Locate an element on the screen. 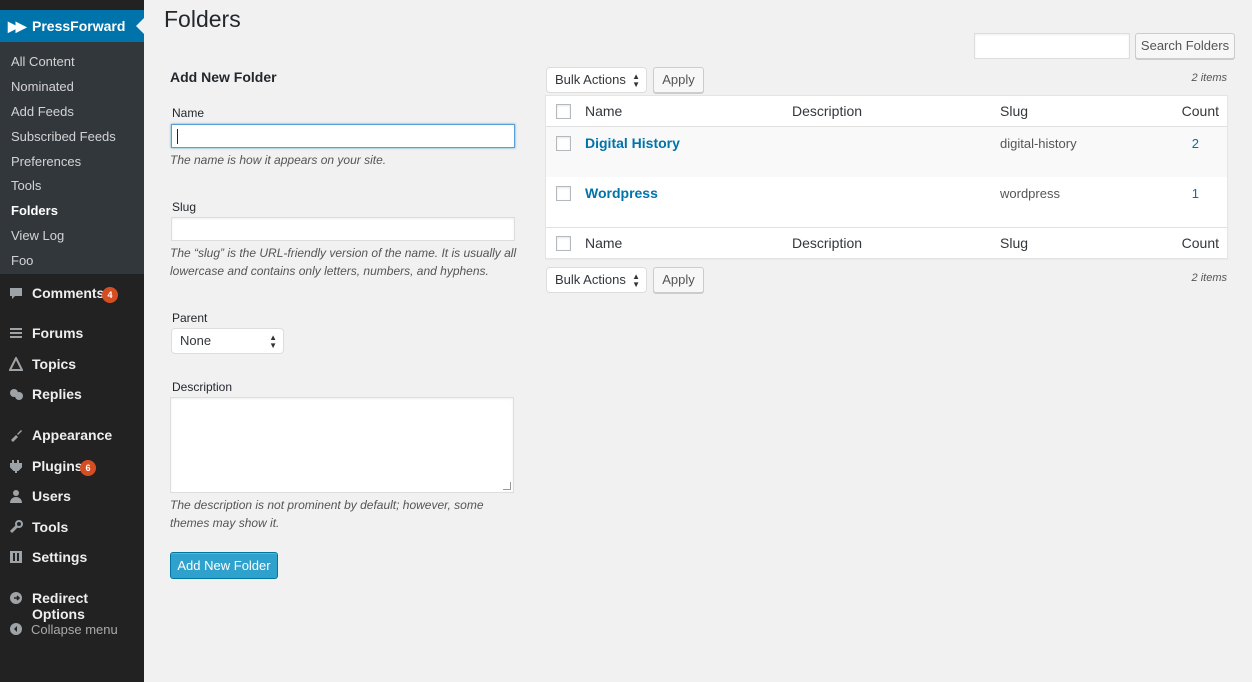 This screenshot has width=1252, height=682. parent-label: Parent is located at coordinates (190, 318).